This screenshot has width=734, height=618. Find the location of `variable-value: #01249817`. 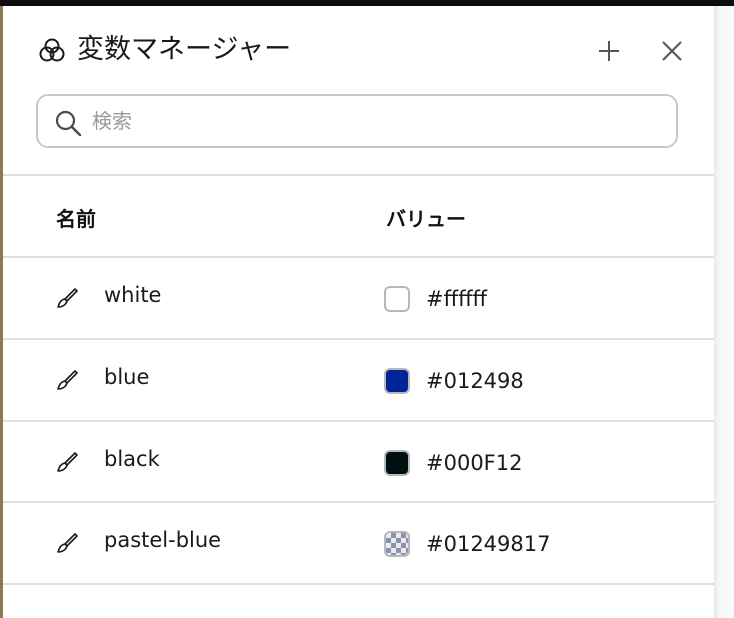

variable-value: #01249817 is located at coordinates (488, 544).